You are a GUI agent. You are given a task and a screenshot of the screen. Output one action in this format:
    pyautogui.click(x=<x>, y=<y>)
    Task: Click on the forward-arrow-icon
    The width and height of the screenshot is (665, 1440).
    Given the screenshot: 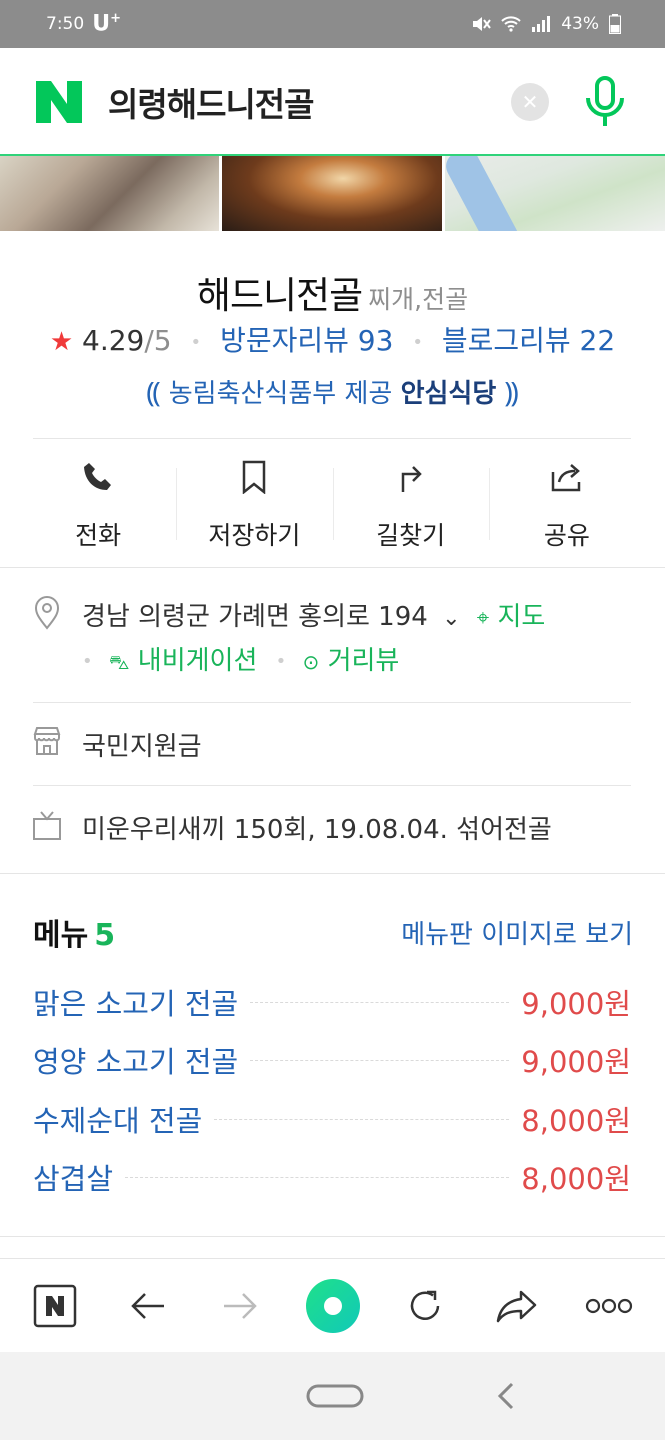 What is the action you would take?
    pyautogui.click(x=240, y=1306)
    